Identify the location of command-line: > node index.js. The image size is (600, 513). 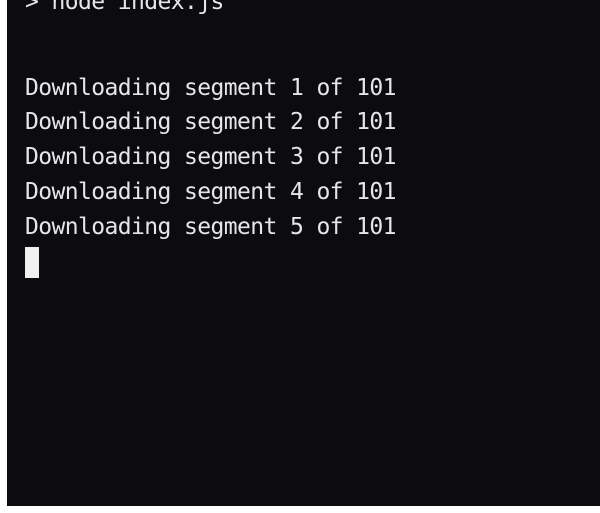
(124, 7).